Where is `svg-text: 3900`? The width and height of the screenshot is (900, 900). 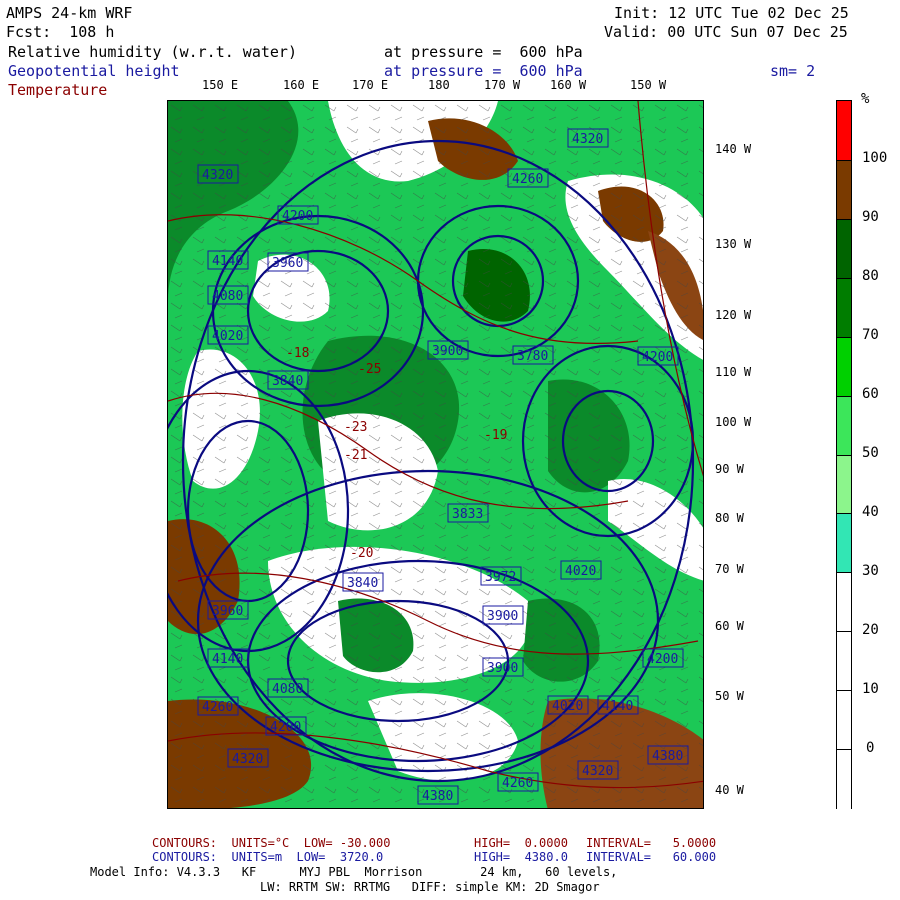 svg-text: 3900 is located at coordinates (447, 351).